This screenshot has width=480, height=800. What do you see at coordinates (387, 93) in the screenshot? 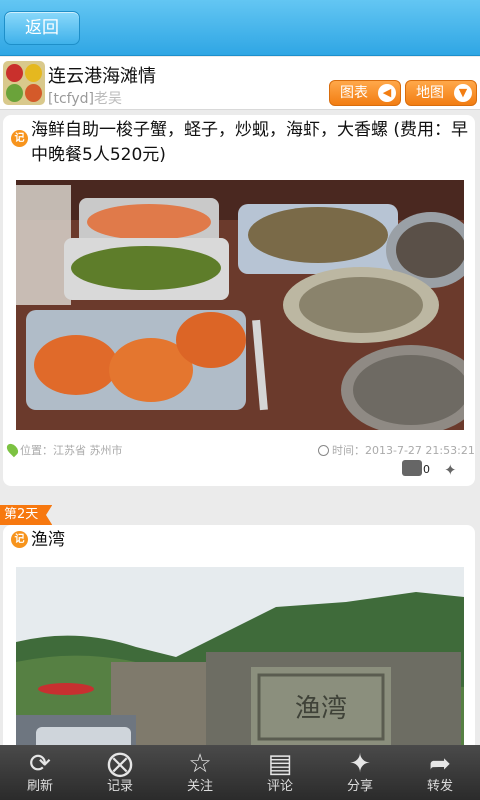
I see `arrow-left-icon: ◀` at bounding box center [387, 93].